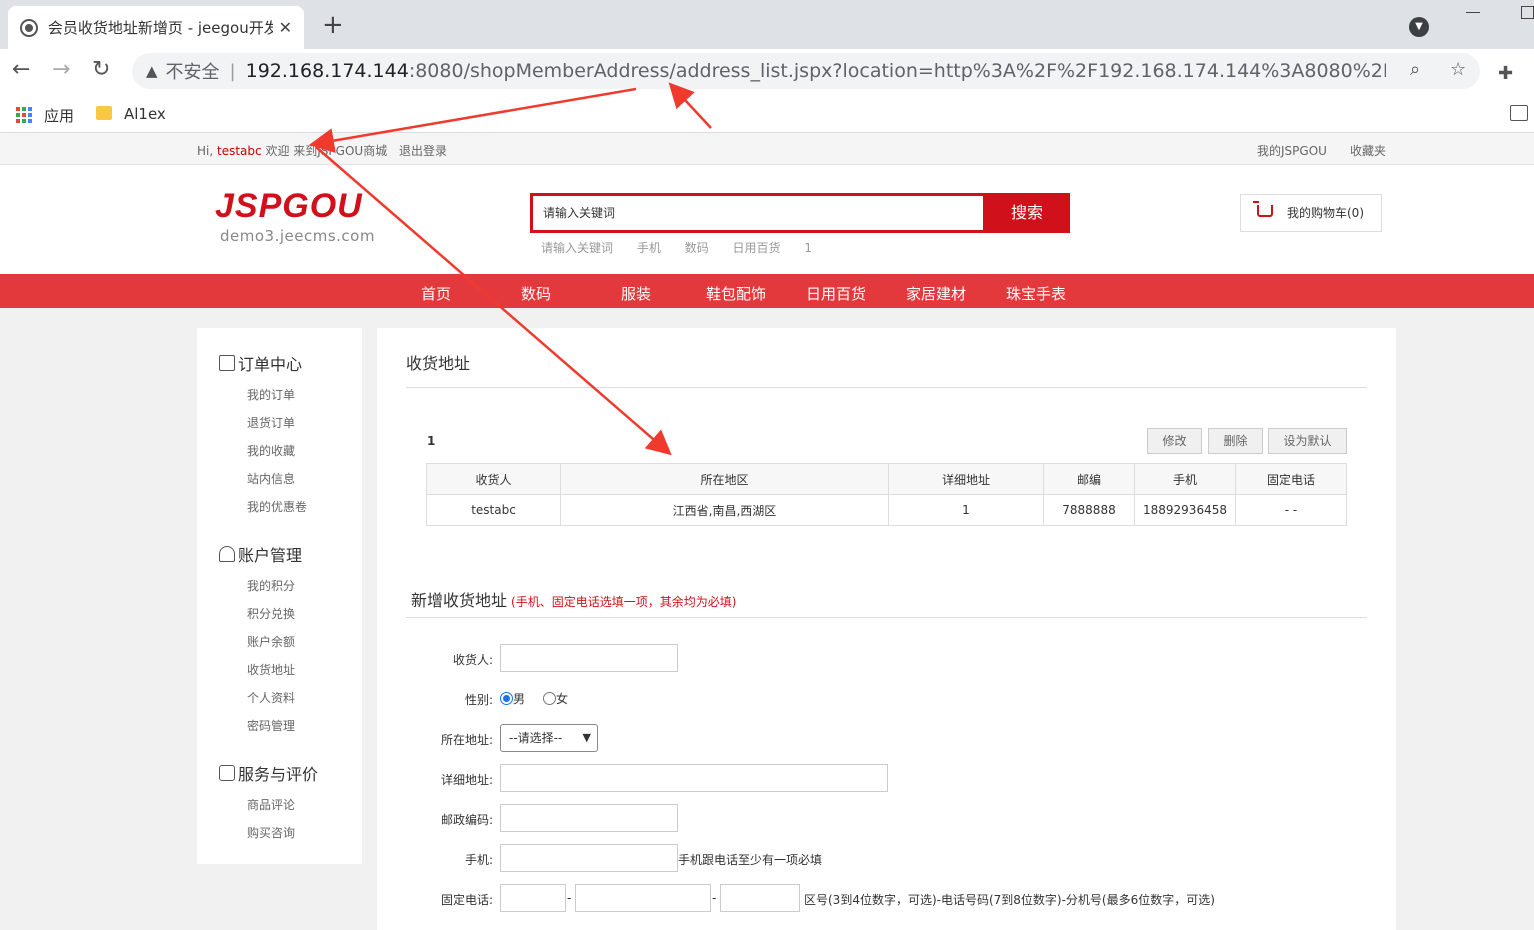 This screenshot has height=930, width=1534. I want to click on cart-icon, so click(1263, 209).